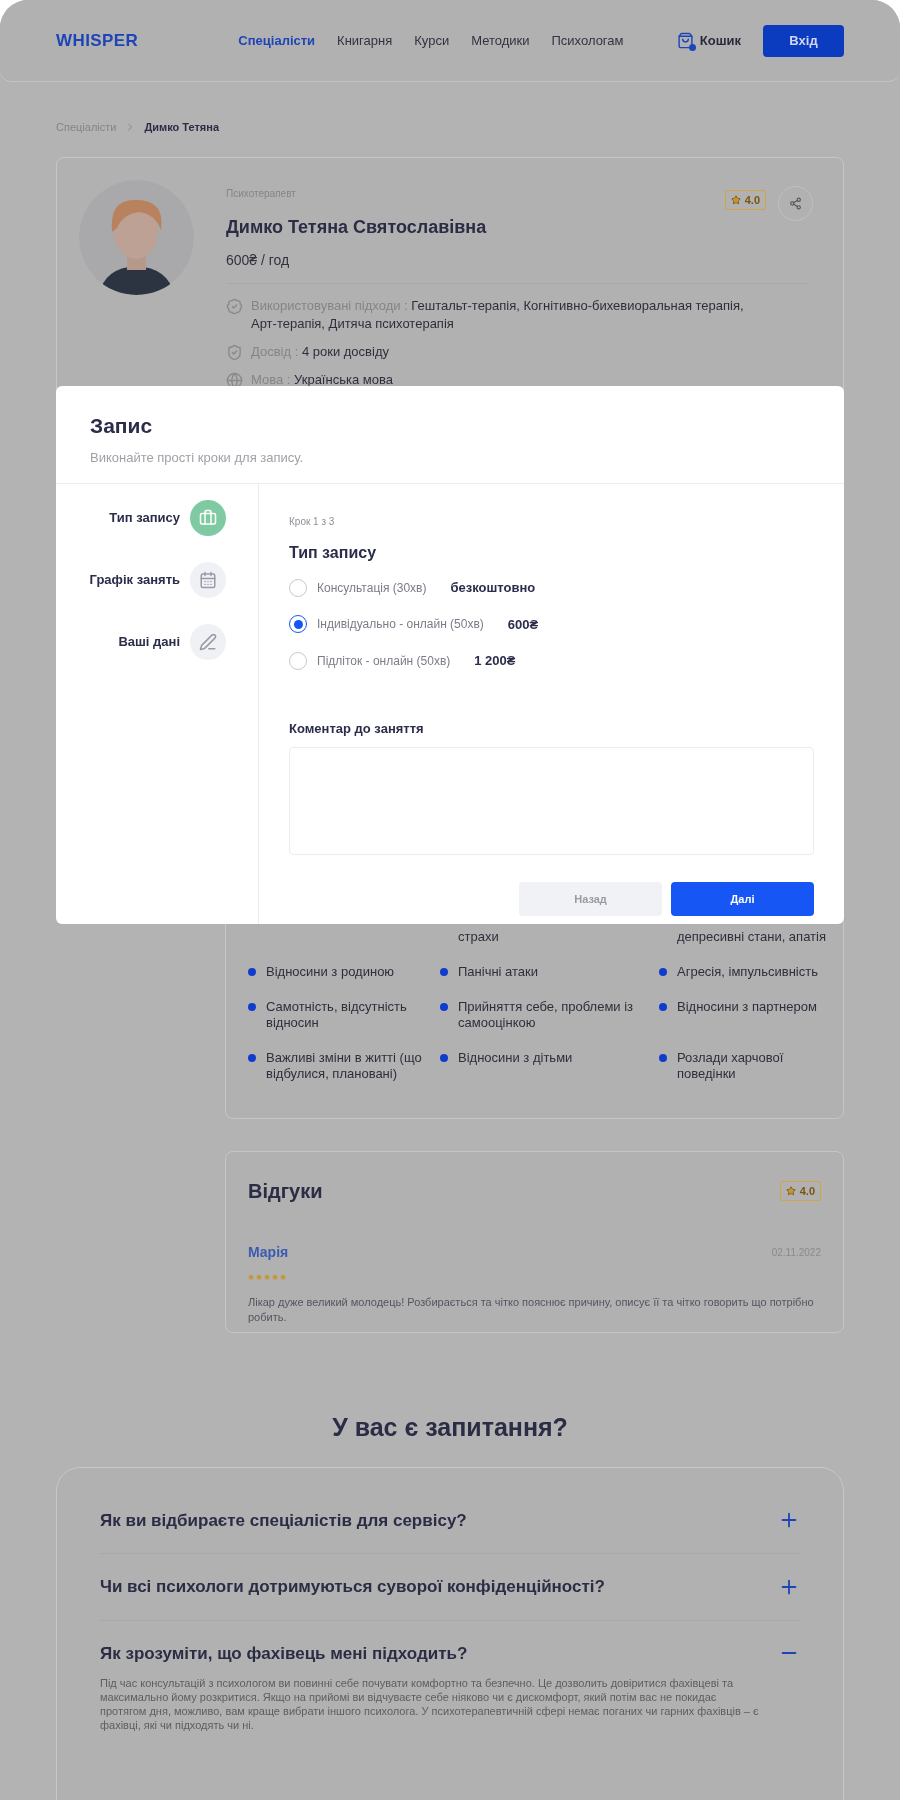 The height and width of the screenshot is (1800, 900). What do you see at coordinates (500, 40) in the screenshot?
I see `nav-link: Методики` at bounding box center [500, 40].